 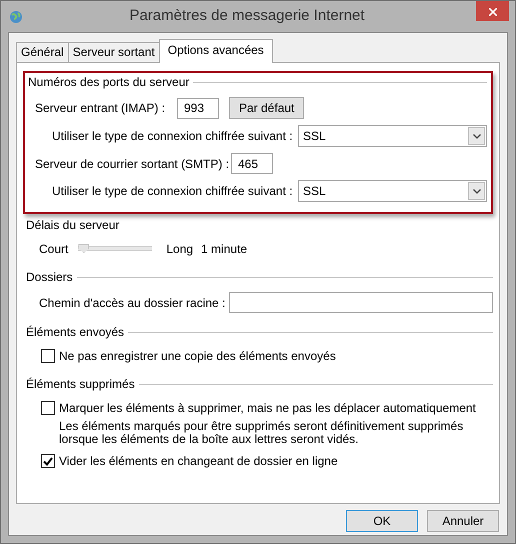 What do you see at coordinates (132, 303) in the screenshot?
I see `field-label: Chemin d'accès au dossier racine :` at bounding box center [132, 303].